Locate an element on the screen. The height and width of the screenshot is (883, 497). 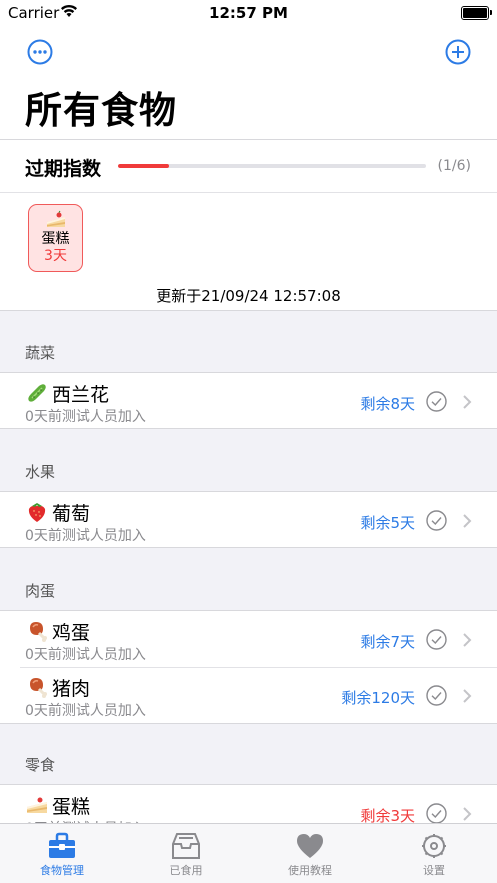
gear-icon is located at coordinates (434, 846).